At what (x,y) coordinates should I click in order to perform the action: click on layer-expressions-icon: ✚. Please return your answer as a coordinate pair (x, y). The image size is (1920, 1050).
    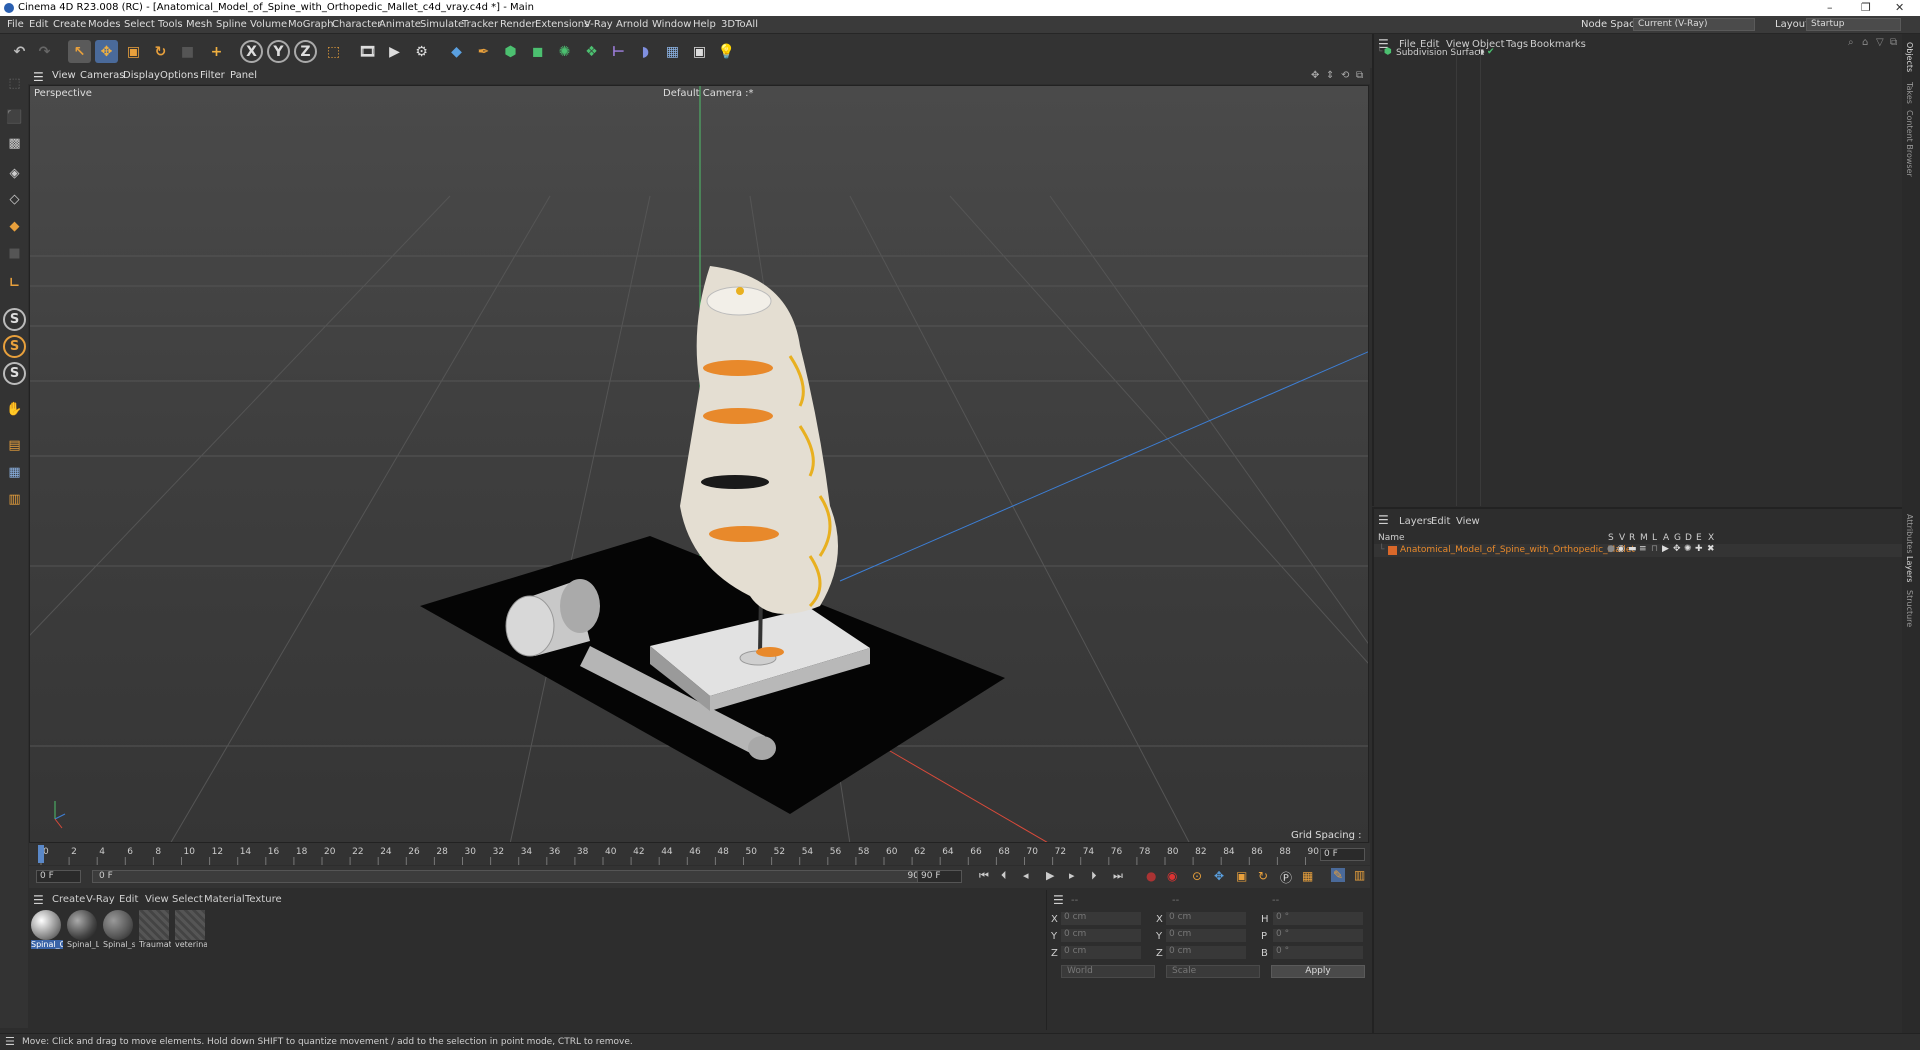
    Looking at the image, I should click on (1699, 549).